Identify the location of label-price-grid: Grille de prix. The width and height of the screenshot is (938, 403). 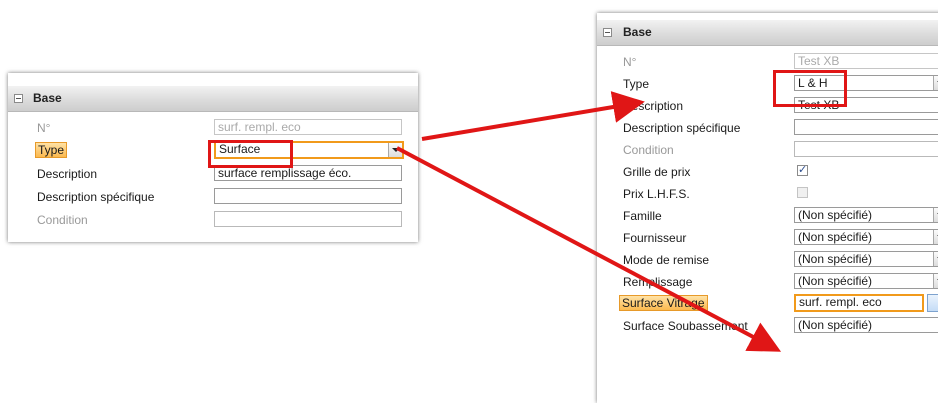
(657, 172).